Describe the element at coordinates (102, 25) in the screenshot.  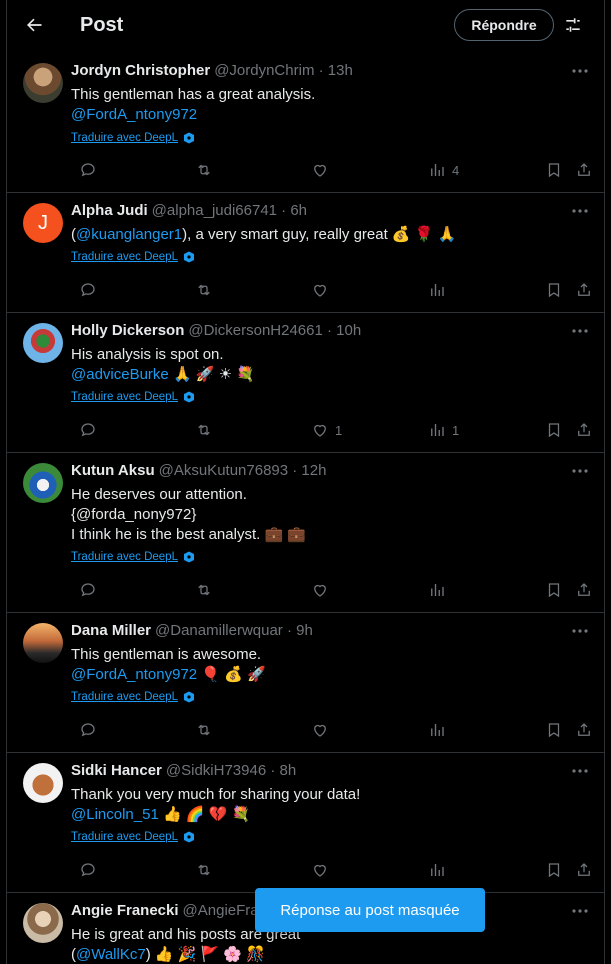
I see `page-title: Post` at that location.